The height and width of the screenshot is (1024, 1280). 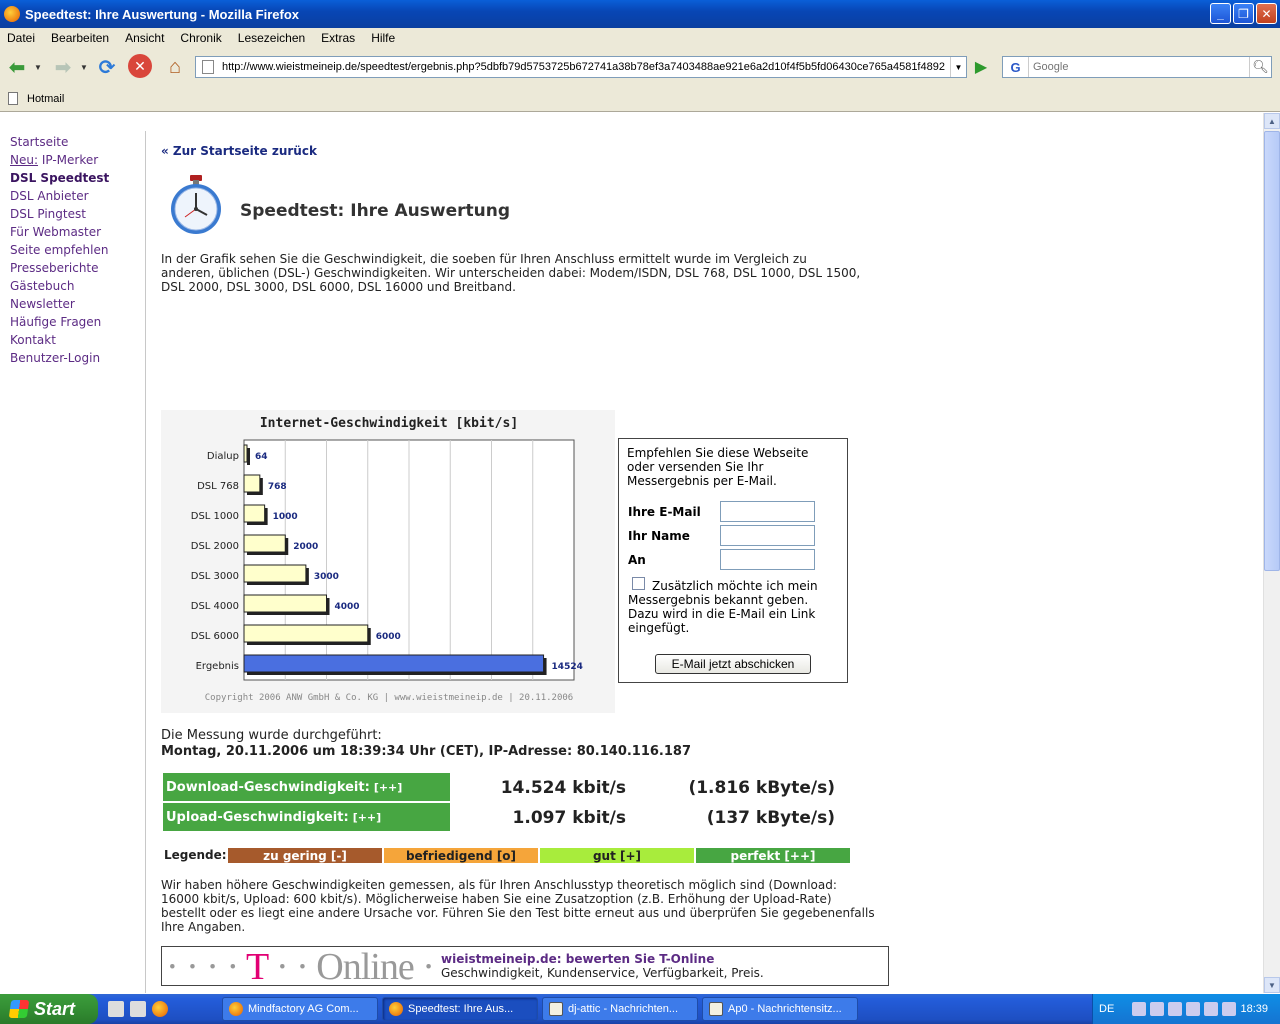 What do you see at coordinates (24, 160) in the screenshot?
I see `sidebar-new-badge: Neu:` at bounding box center [24, 160].